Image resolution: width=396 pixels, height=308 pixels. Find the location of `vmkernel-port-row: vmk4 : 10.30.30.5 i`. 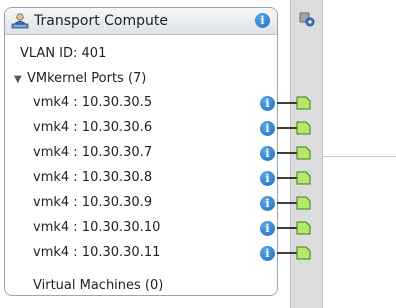

vmkernel-port-row: vmk4 : 10.30.30.5 i is located at coordinates (141, 107).